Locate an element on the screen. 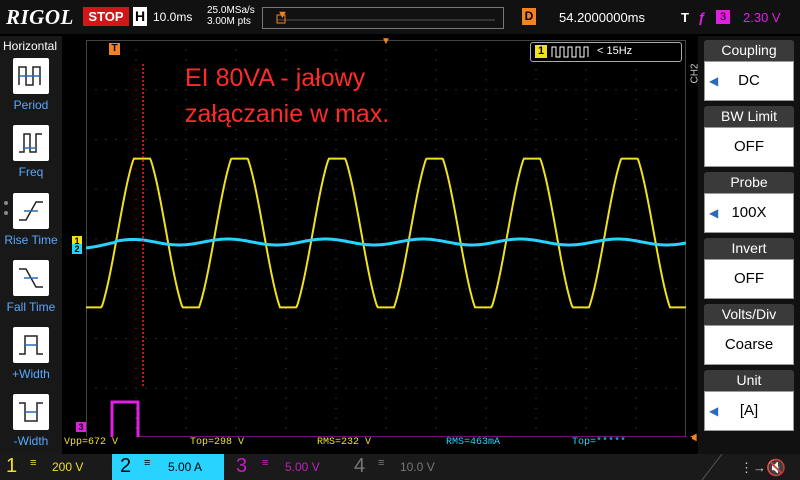 Image resolution: width=800 pixels, height=480 pixels. trigger-level: 2.30 V is located at coordinates (762, 17).